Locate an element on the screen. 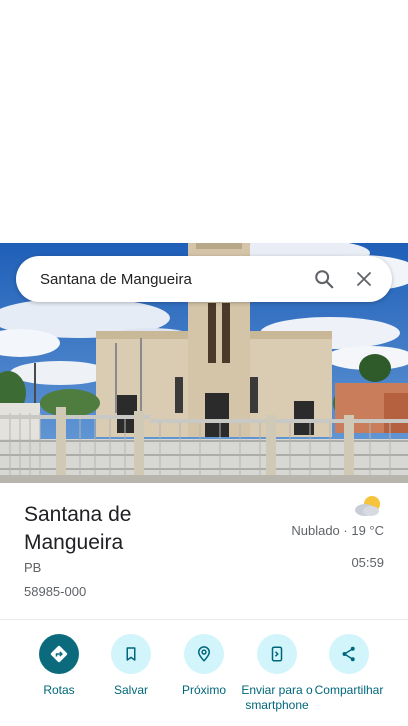 The image size is (408, 726). search-icon is located at coordinates (324, 279).